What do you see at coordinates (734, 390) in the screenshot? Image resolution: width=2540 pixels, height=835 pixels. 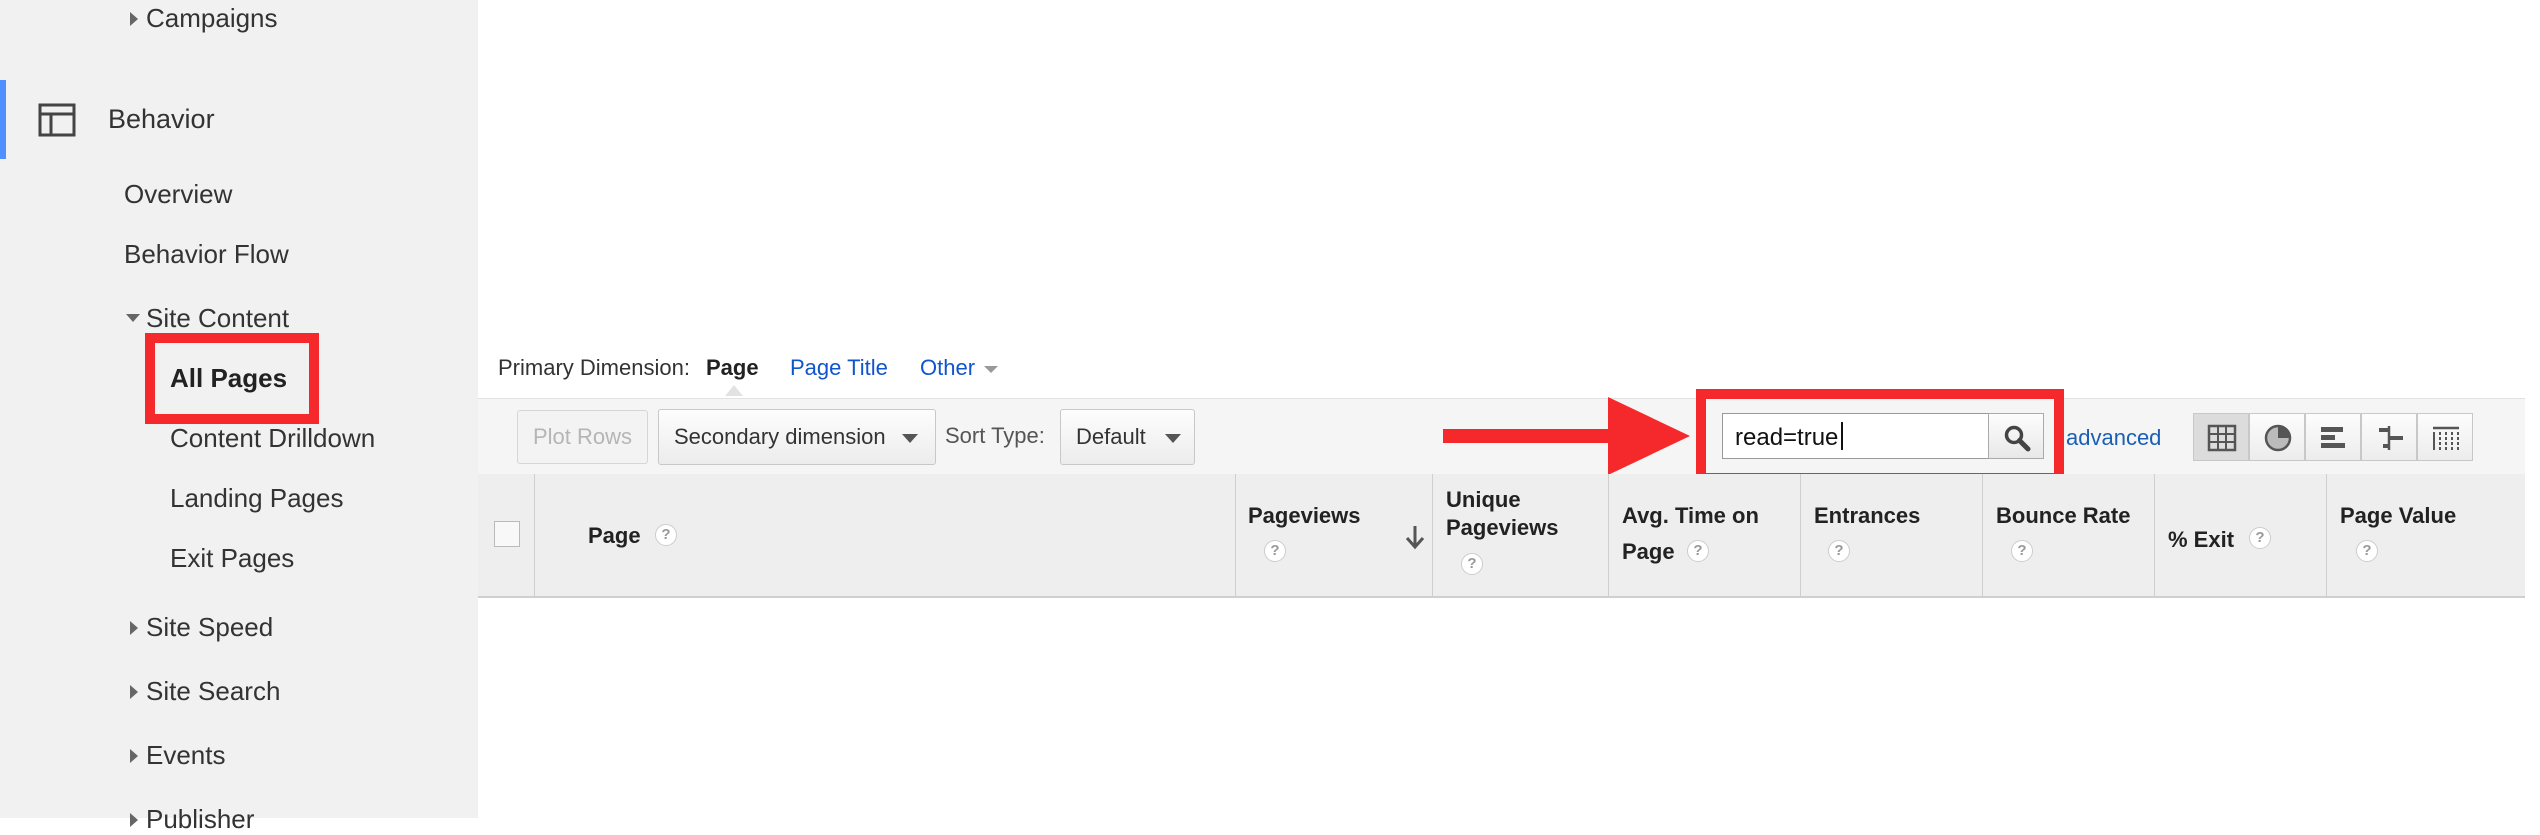 I see `active-dimension-pointer` at bounding box center [734, 390].